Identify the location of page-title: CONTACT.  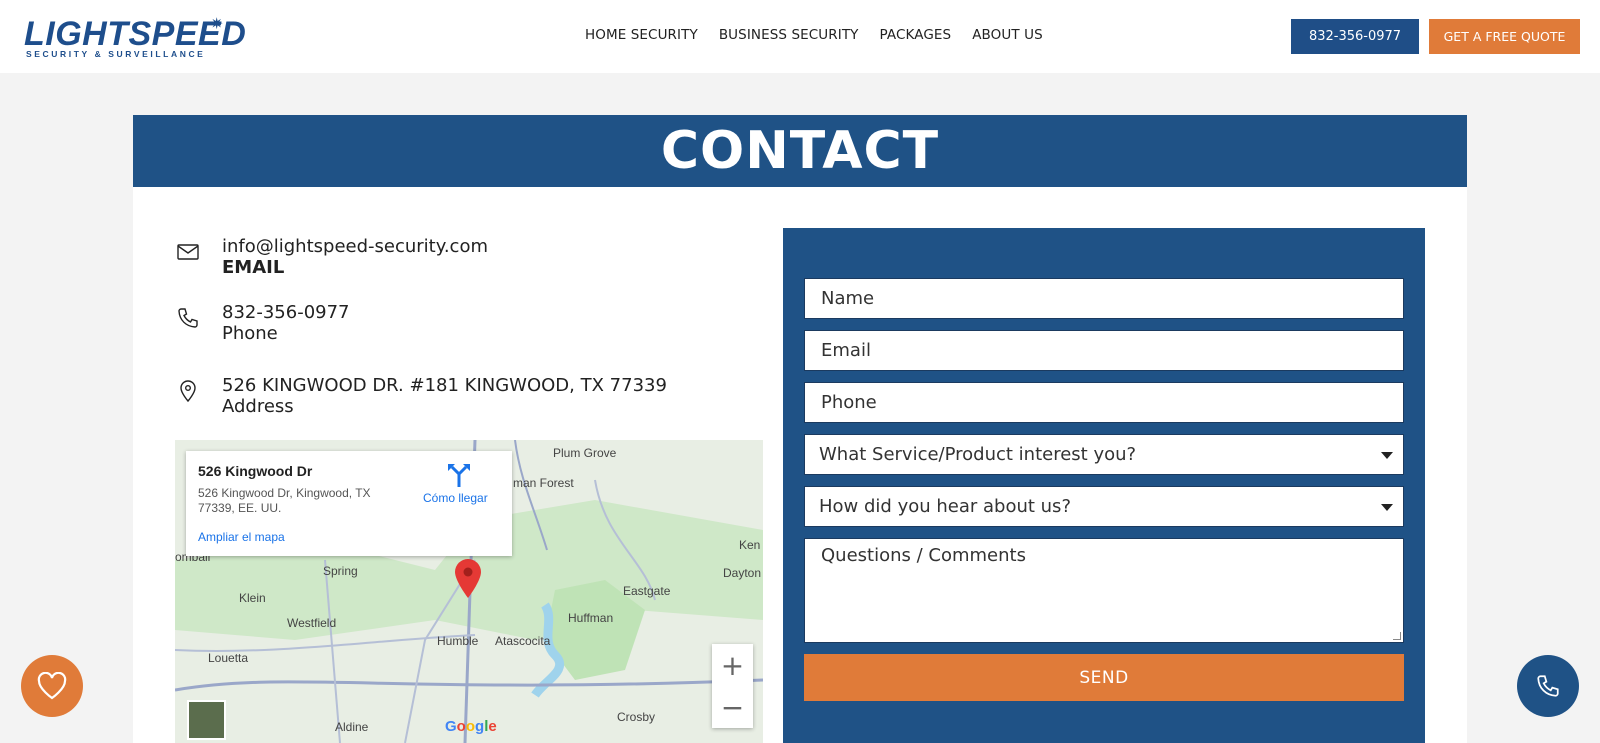
(800, 151).